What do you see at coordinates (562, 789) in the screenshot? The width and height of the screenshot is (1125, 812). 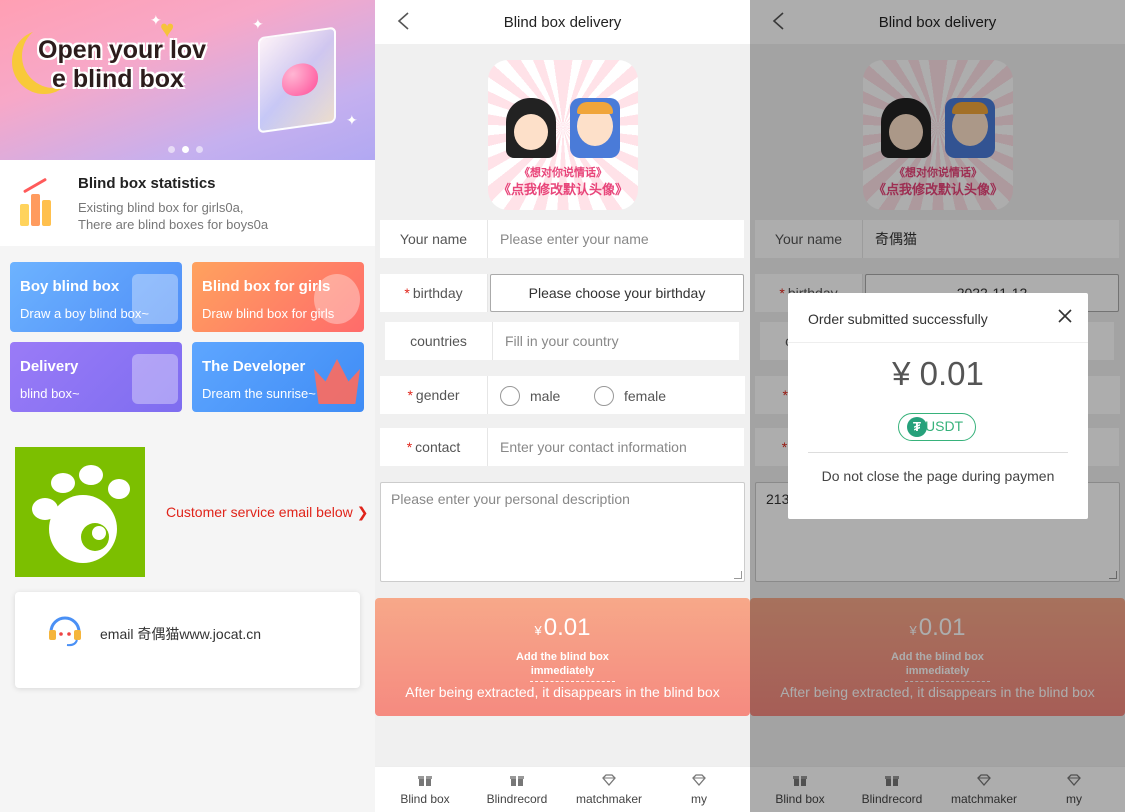 I see `tab-bar: Blind box Blindrecord matchmaker my` at bounding box center [562, 789].